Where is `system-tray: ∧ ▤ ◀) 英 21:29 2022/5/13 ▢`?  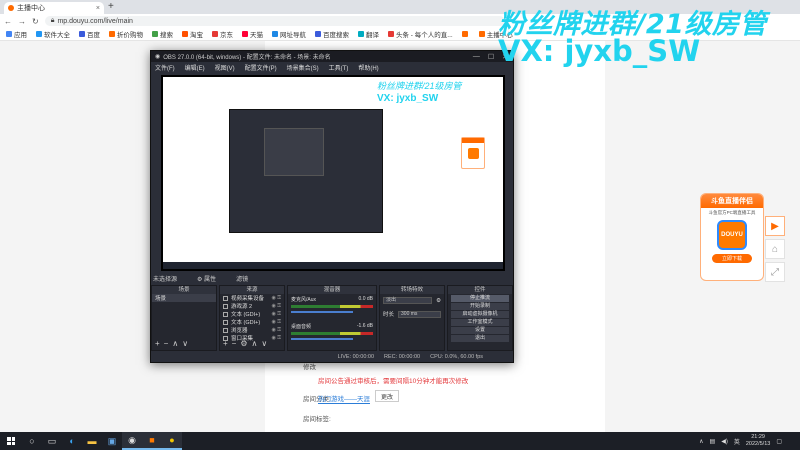
system-tray: ∧ ▤ ◀) 英 21:29 2022/5/13 ▢ is located at coordinates (749, 441).